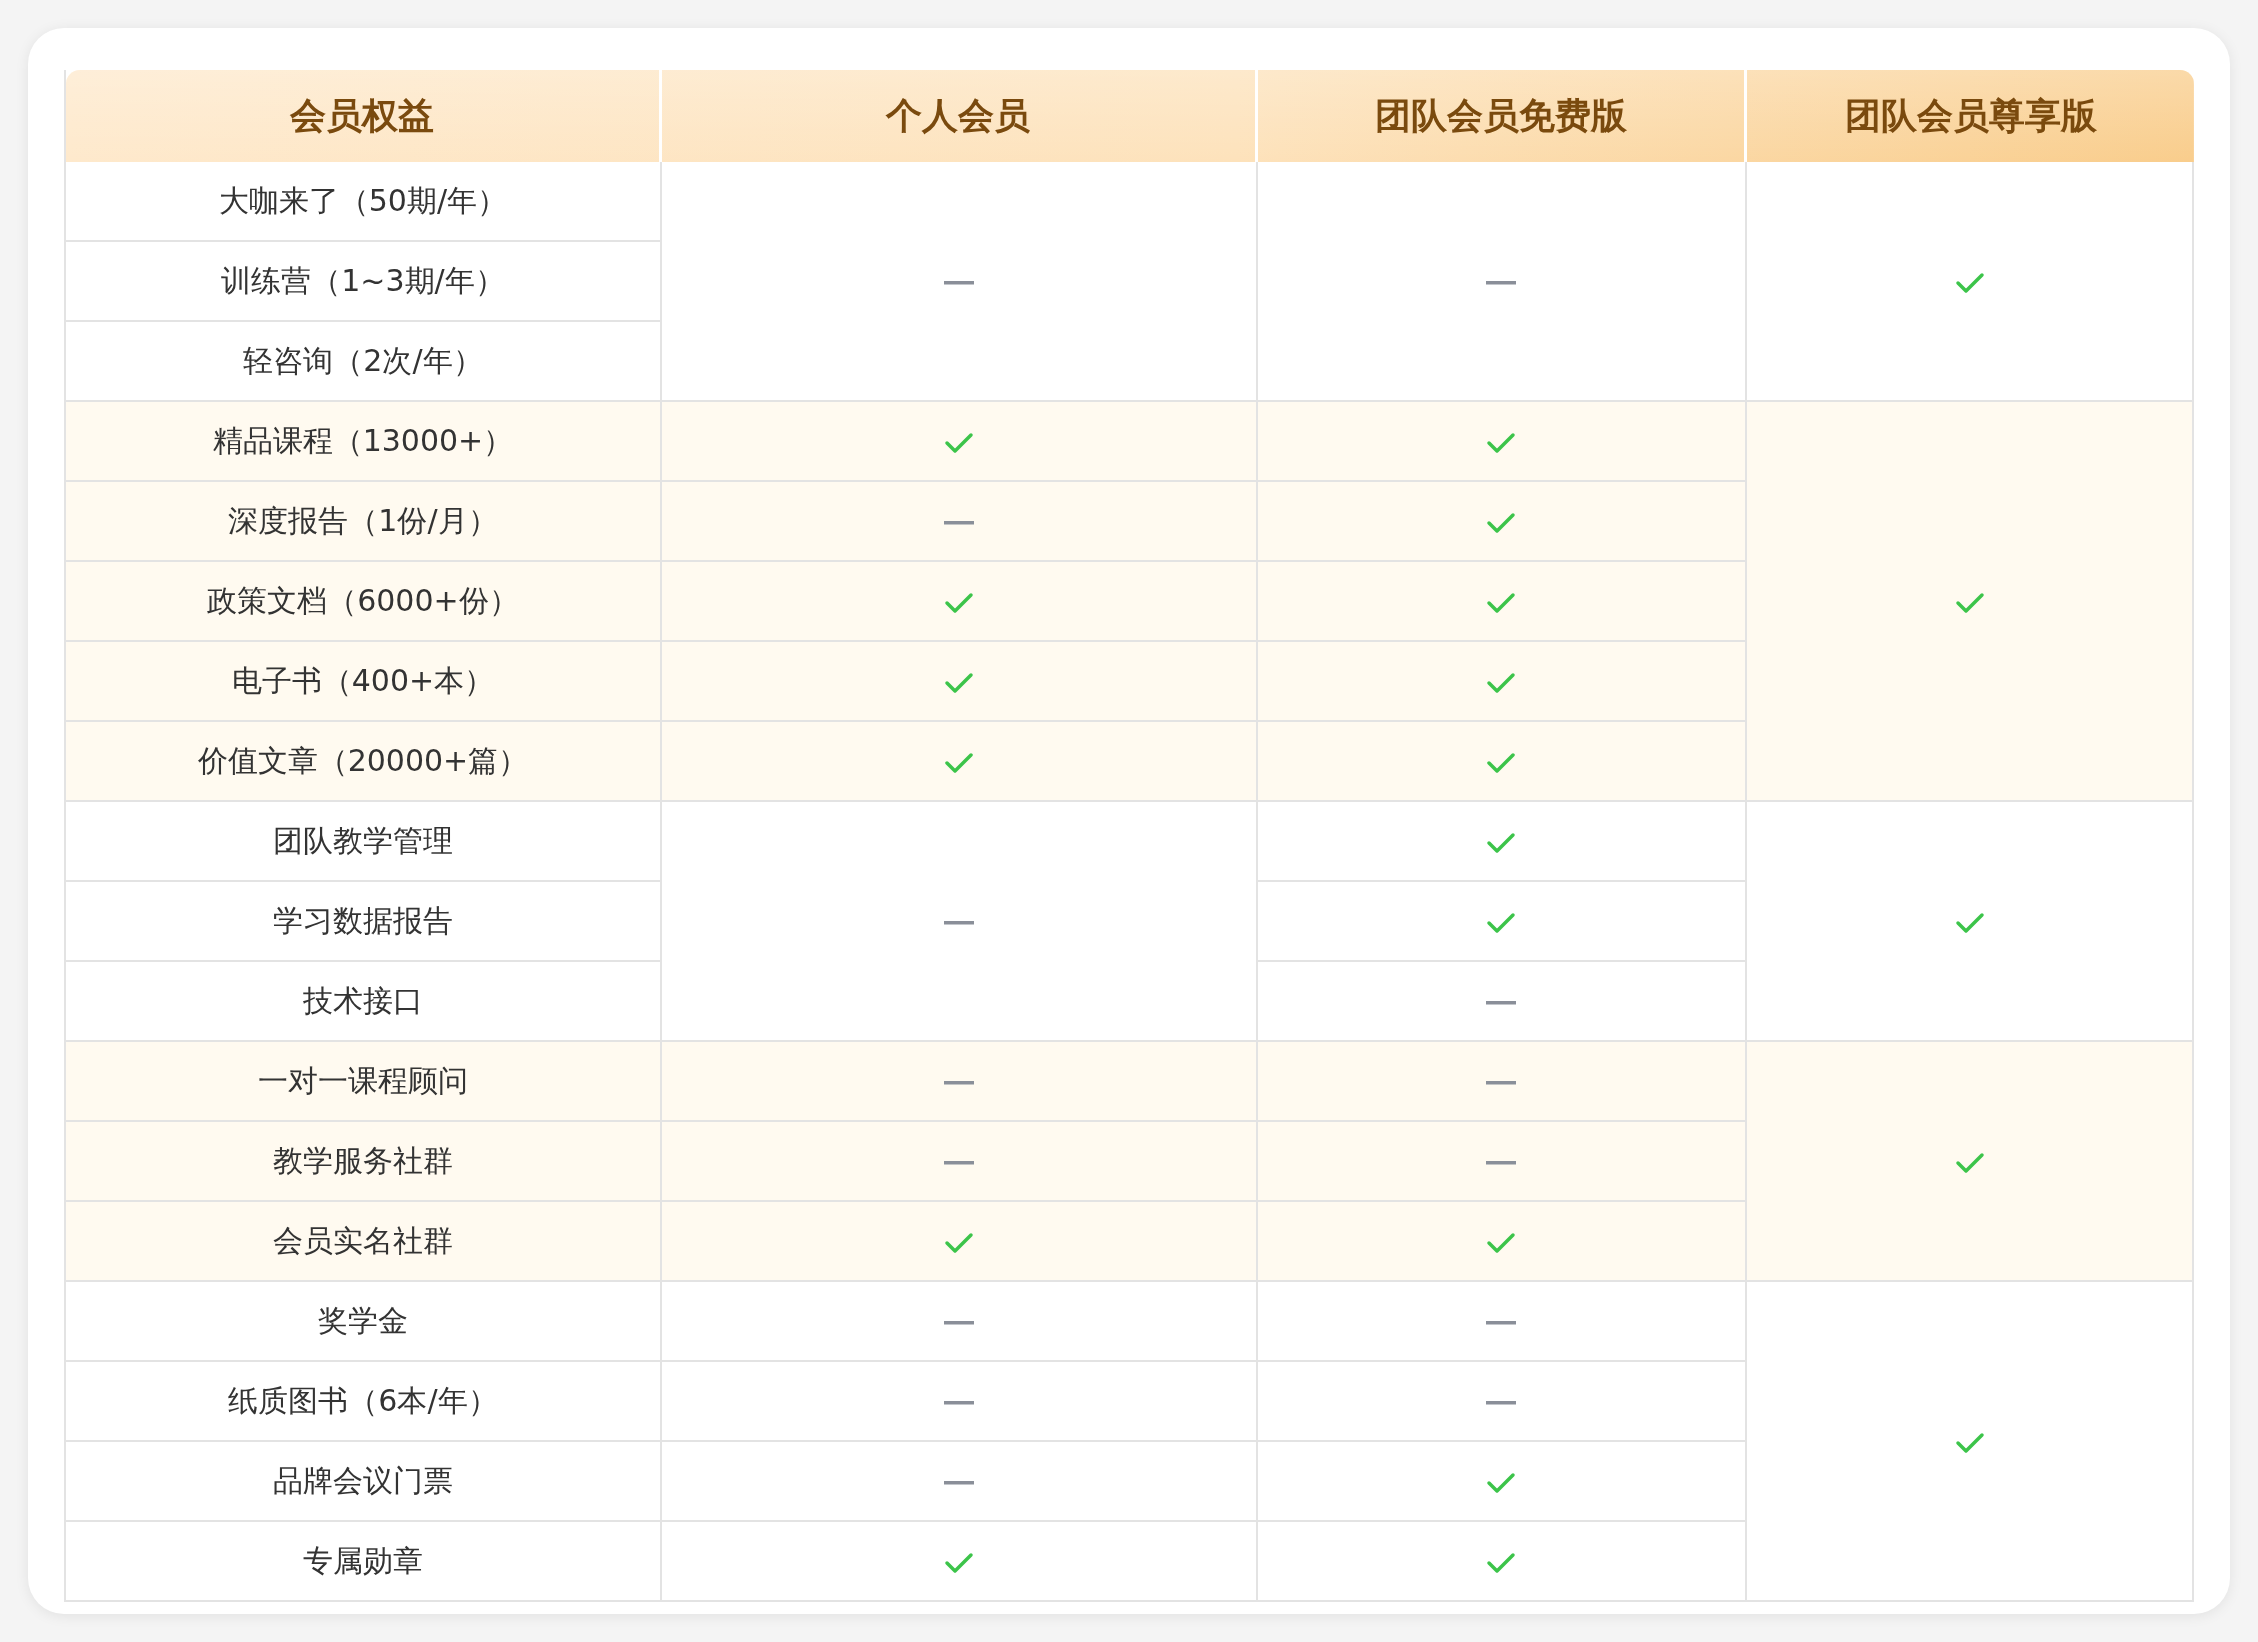  What do you see at coordinates (363, 360) in the screenshot?
I see `benefit-label: 轻咨询（2次/年）` at bounding box center [363, 360].